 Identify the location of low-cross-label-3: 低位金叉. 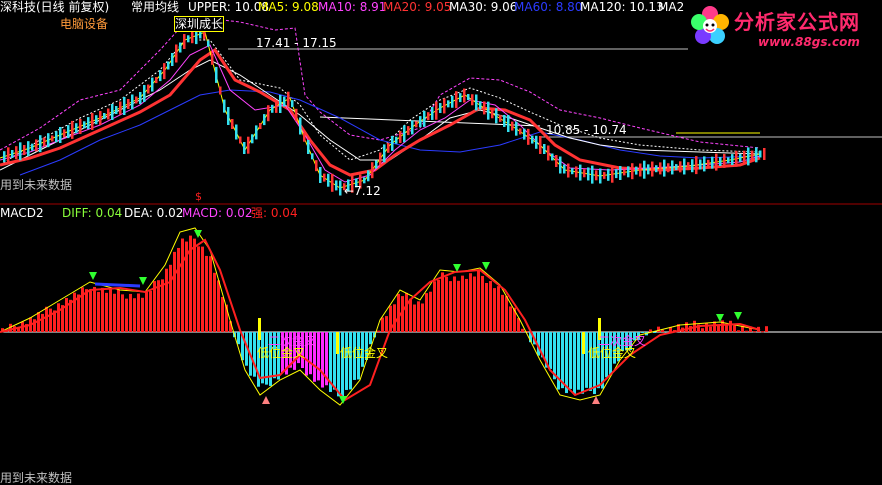
(612, 353).